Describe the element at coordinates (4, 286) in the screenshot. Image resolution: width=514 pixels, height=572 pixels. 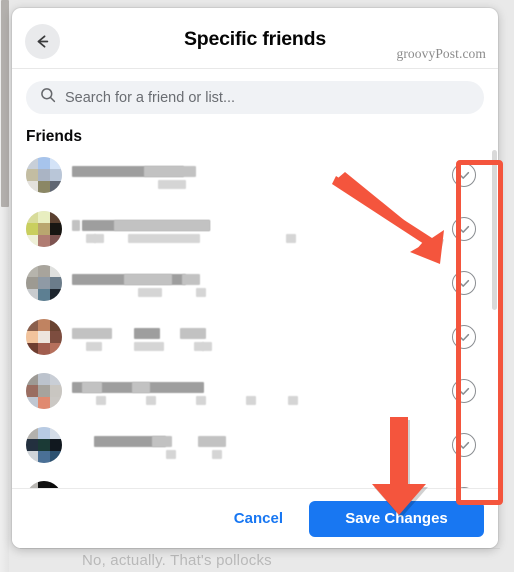
I see `page-scrollbar-track` at that location.